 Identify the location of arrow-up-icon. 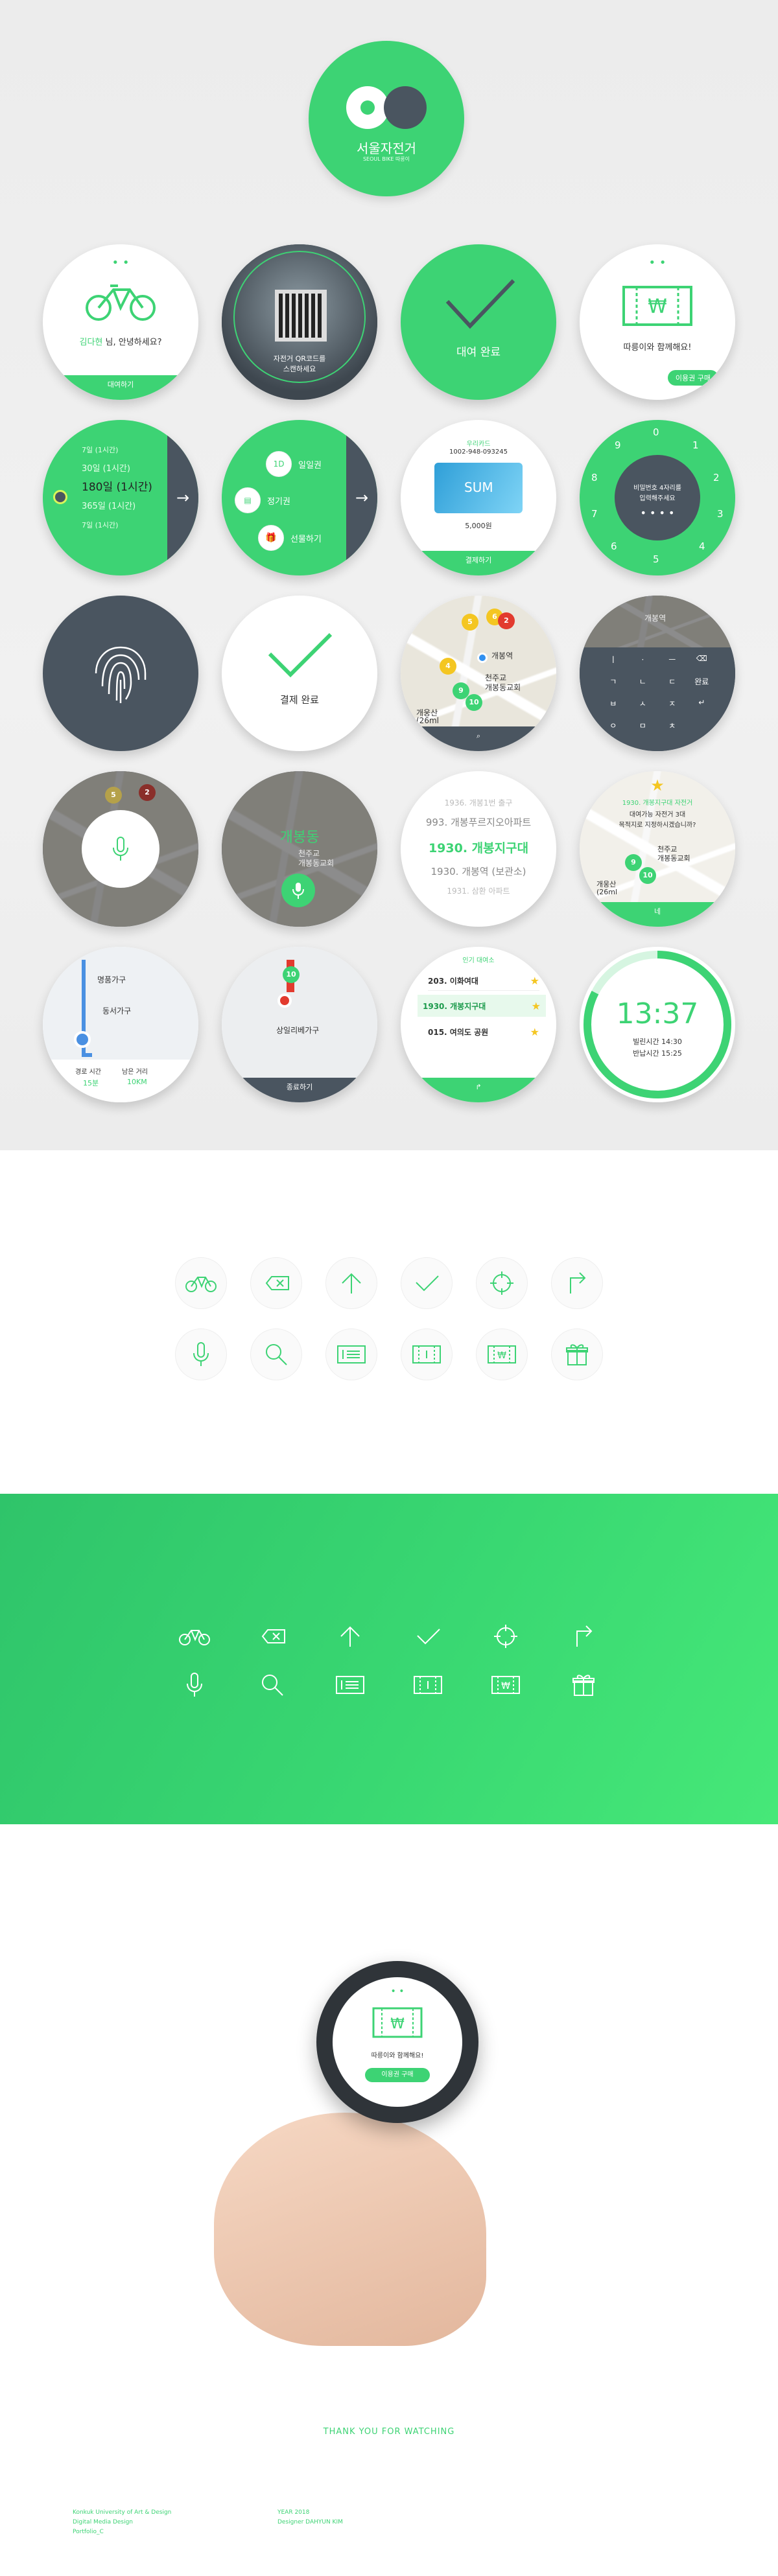
(351, 1283).